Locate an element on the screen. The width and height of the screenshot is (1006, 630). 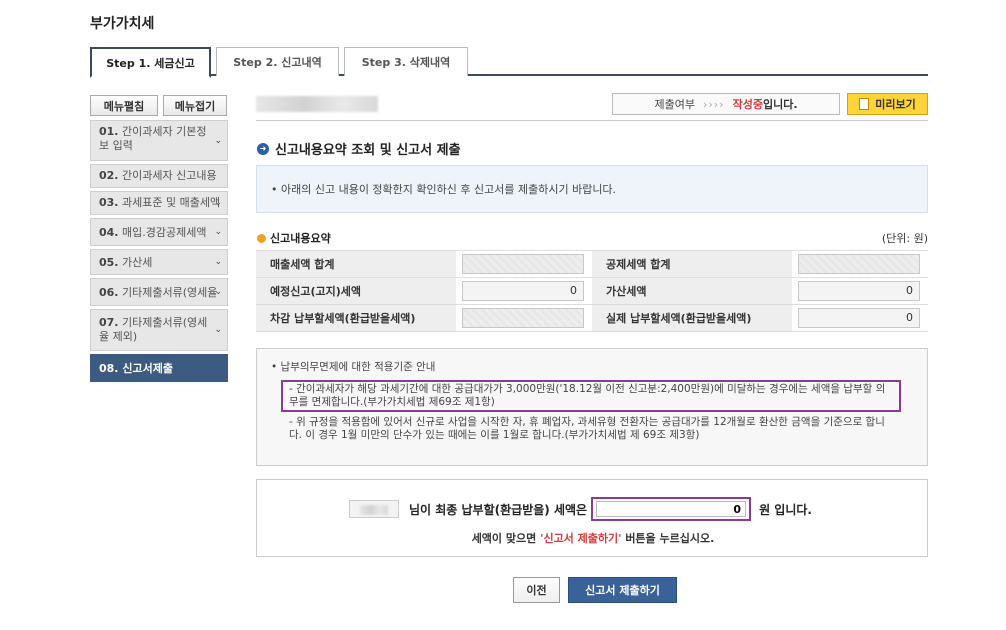
bullet-icon is located at coordinates (261, 238).